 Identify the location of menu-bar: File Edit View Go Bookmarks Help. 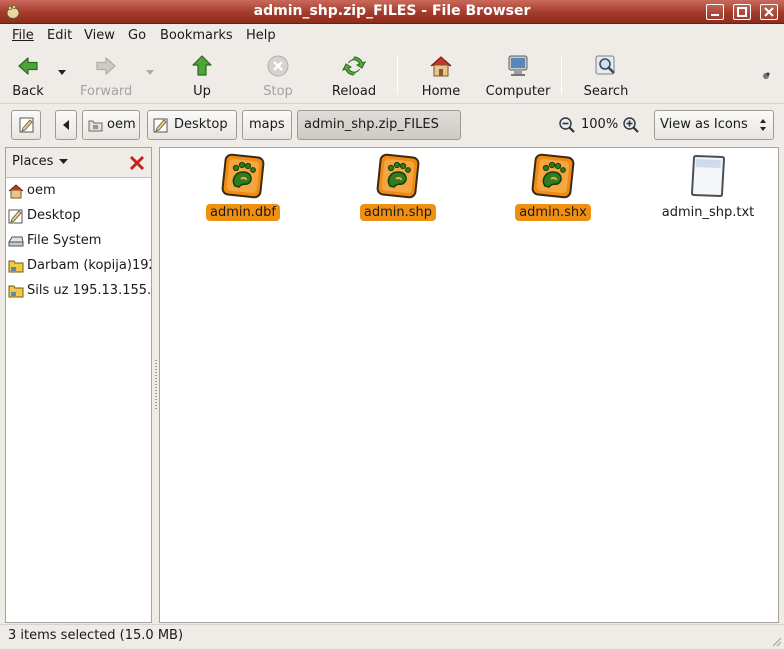
(392, 36).